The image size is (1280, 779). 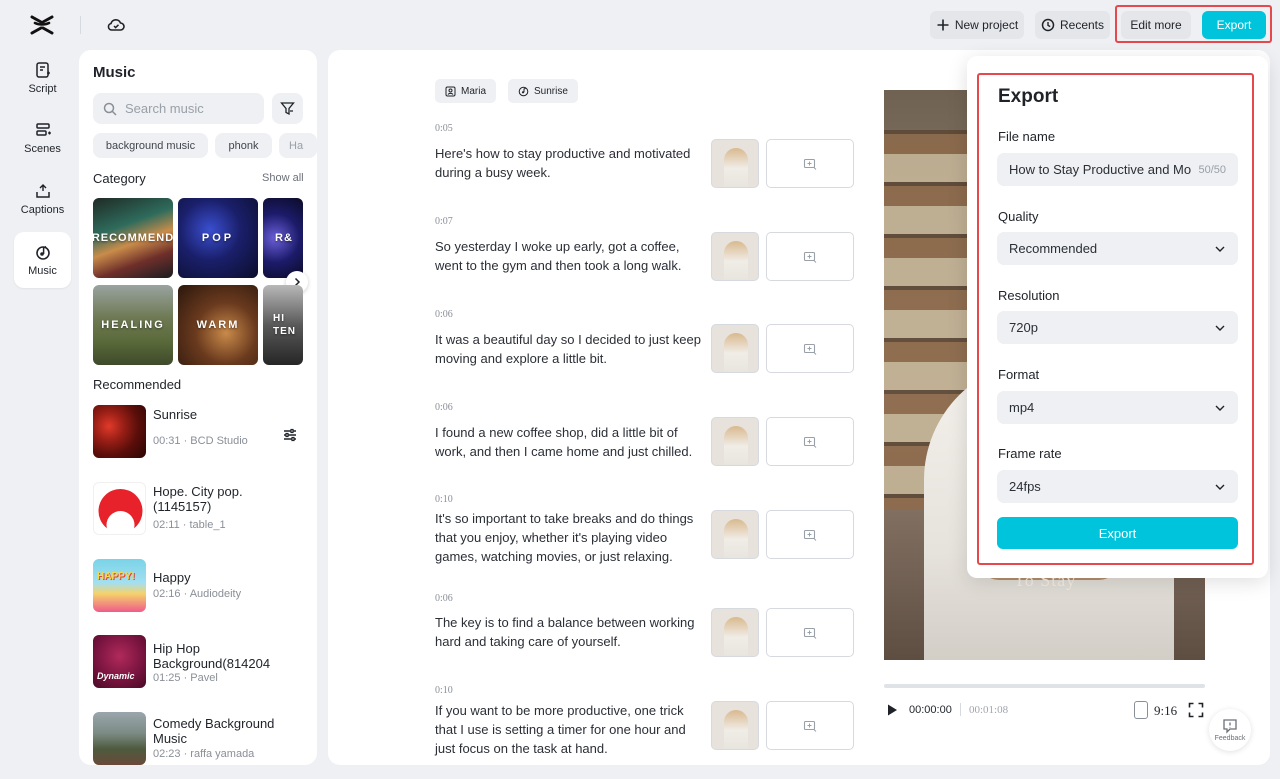 I want to click on category-recommend: RECOMMEND, so click(x=133, y=238).